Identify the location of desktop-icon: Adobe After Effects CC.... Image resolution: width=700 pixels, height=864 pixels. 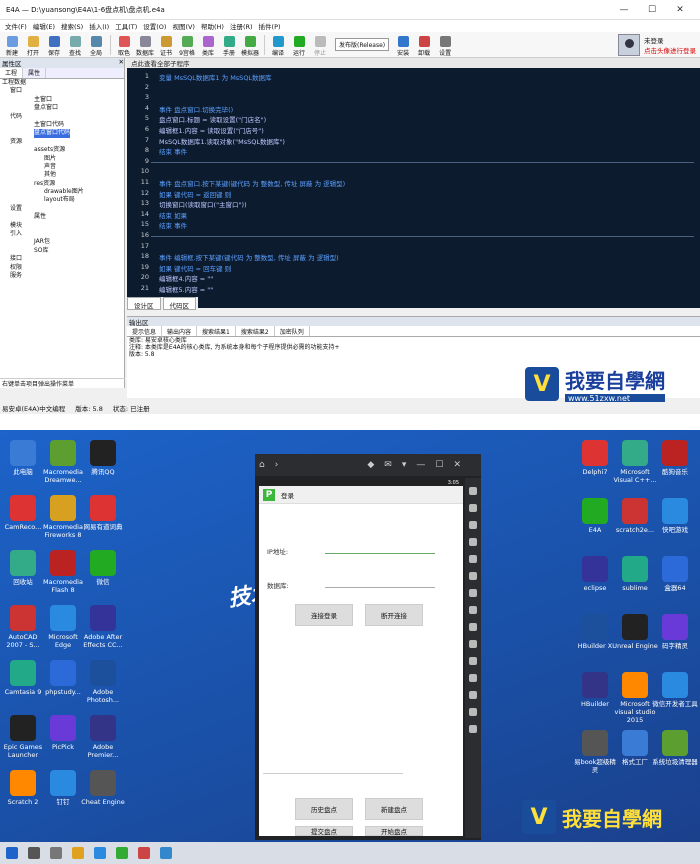
(103, 627).